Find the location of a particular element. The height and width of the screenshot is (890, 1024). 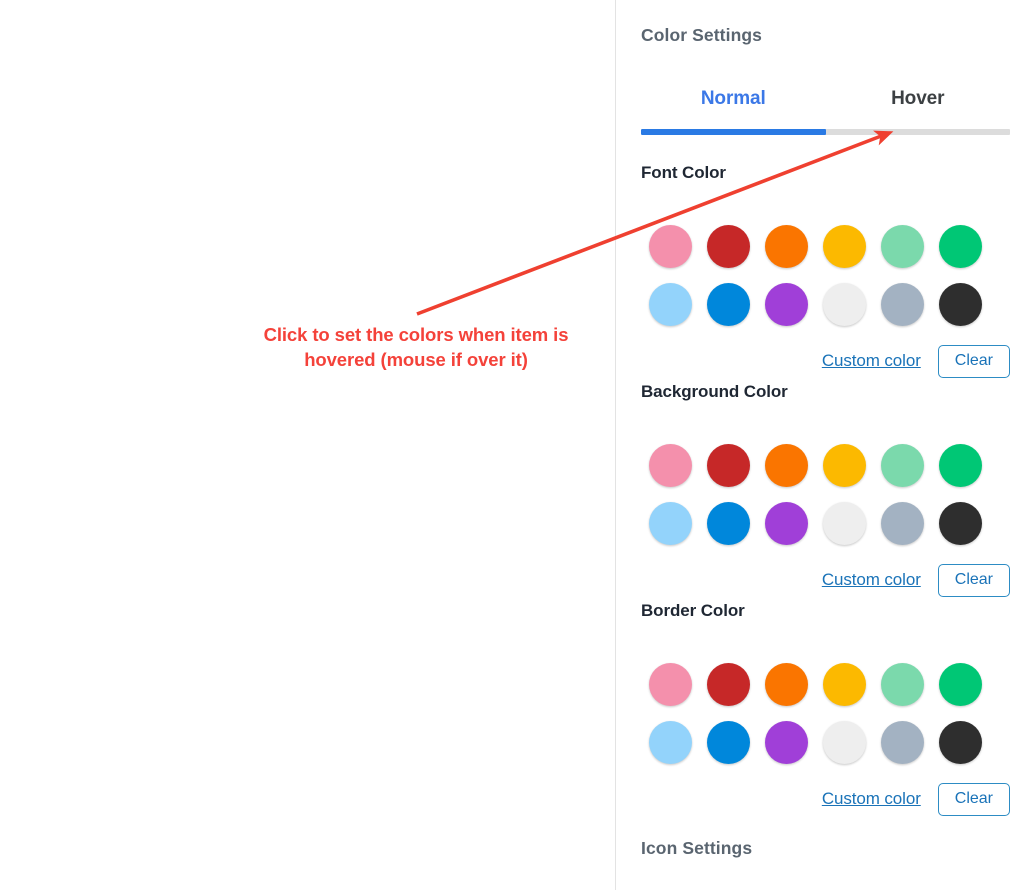

section-title-font-color: Font Color is located at coordinates (683, 172).